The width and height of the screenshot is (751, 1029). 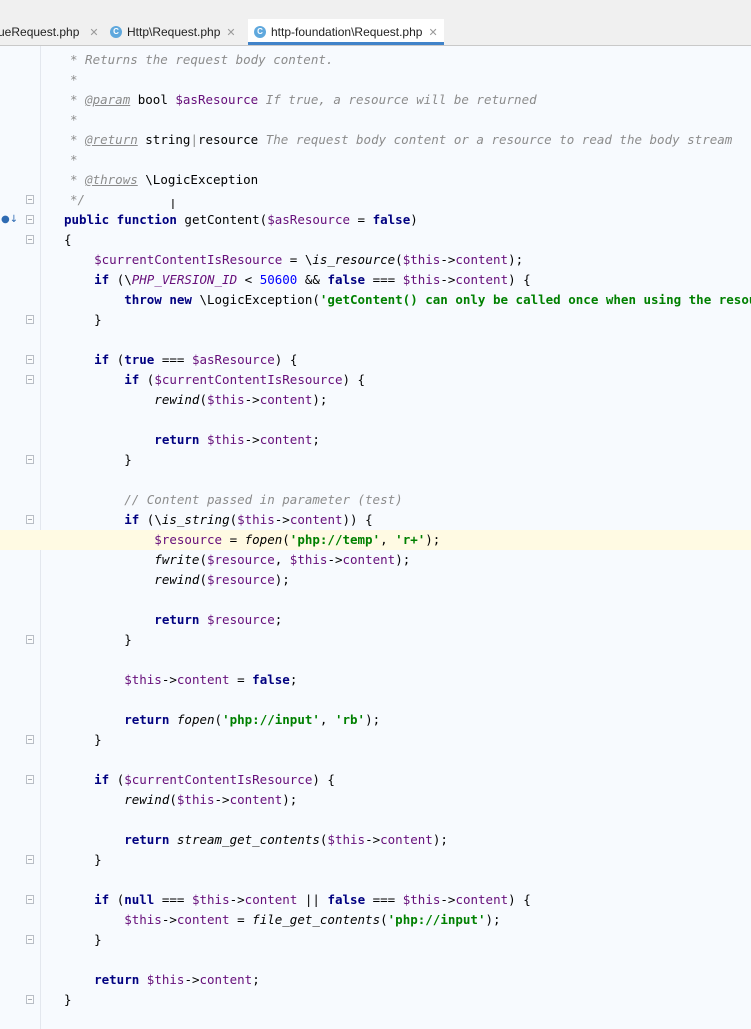 What do you see at coordinates (410, 539) in the screenshot?
I see `code-token: 'r+'` at bounding box center [410, 539].